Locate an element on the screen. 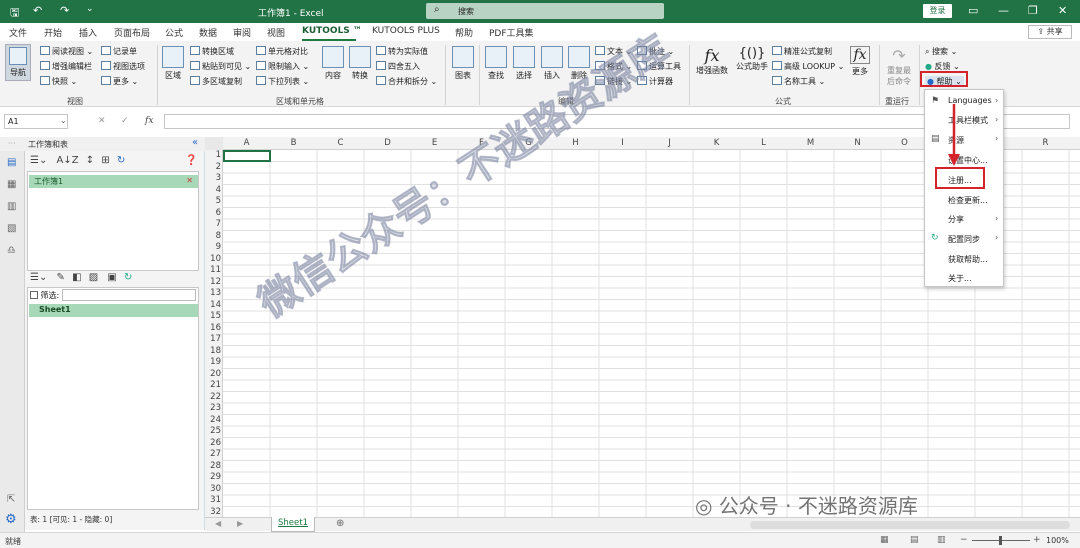 The image size is (1080, 548). comment-button: 批注 ⌄ is located at coordinates (655, 51).